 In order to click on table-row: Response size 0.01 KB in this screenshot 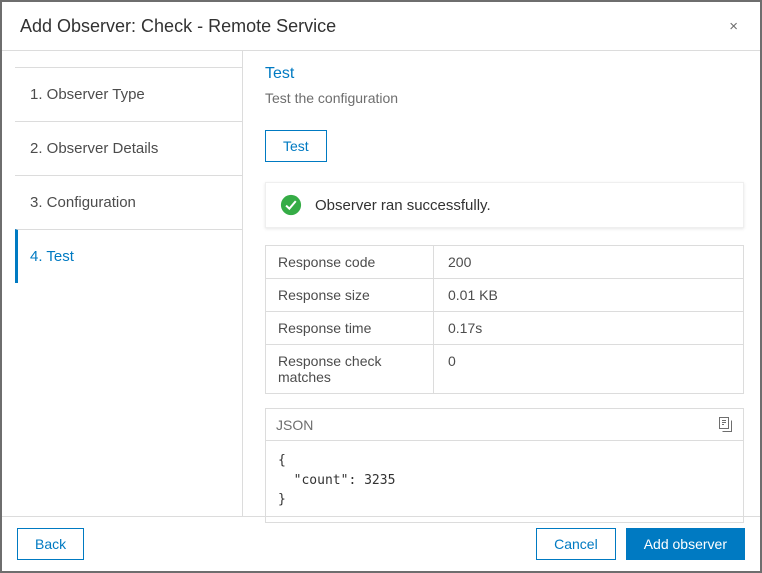, I will do `click(504, 295)`.